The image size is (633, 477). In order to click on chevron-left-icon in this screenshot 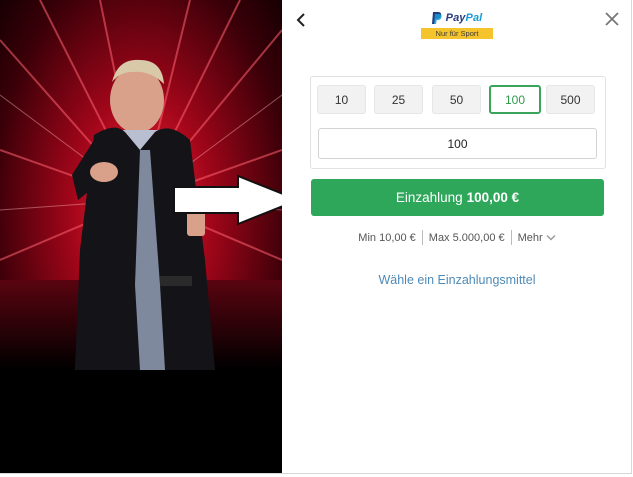, I will do `click(300, 20)`.